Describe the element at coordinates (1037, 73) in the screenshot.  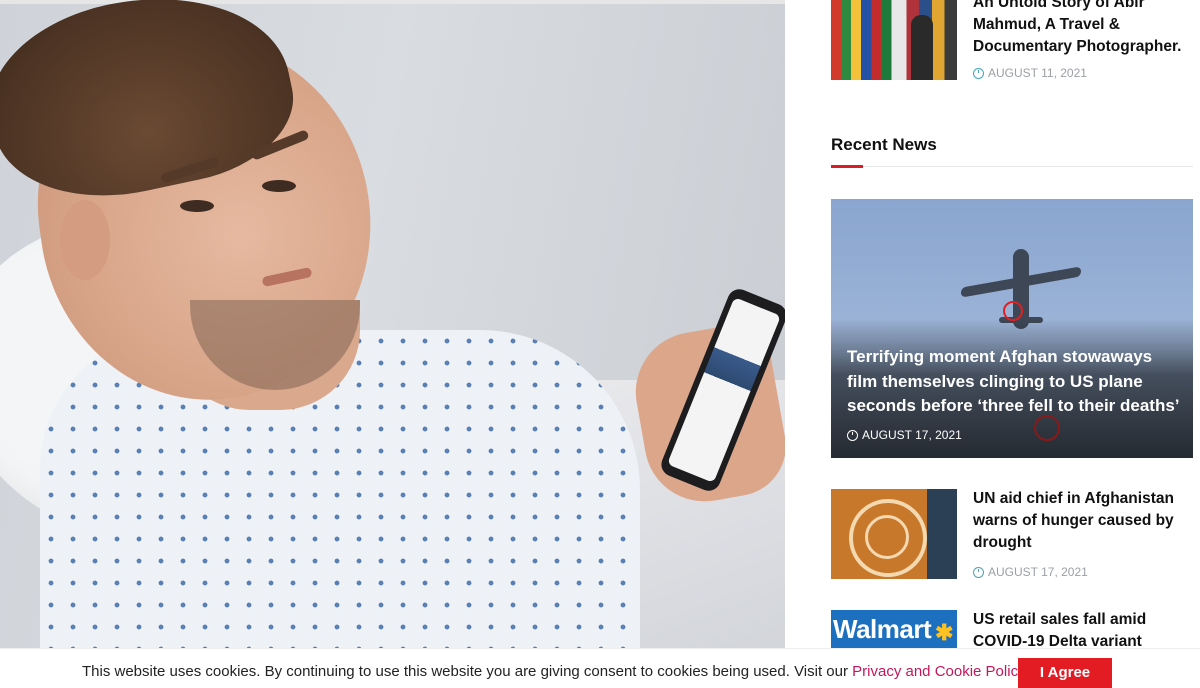
I see `top-item-date: AUGUST 11, 2021` at that location.